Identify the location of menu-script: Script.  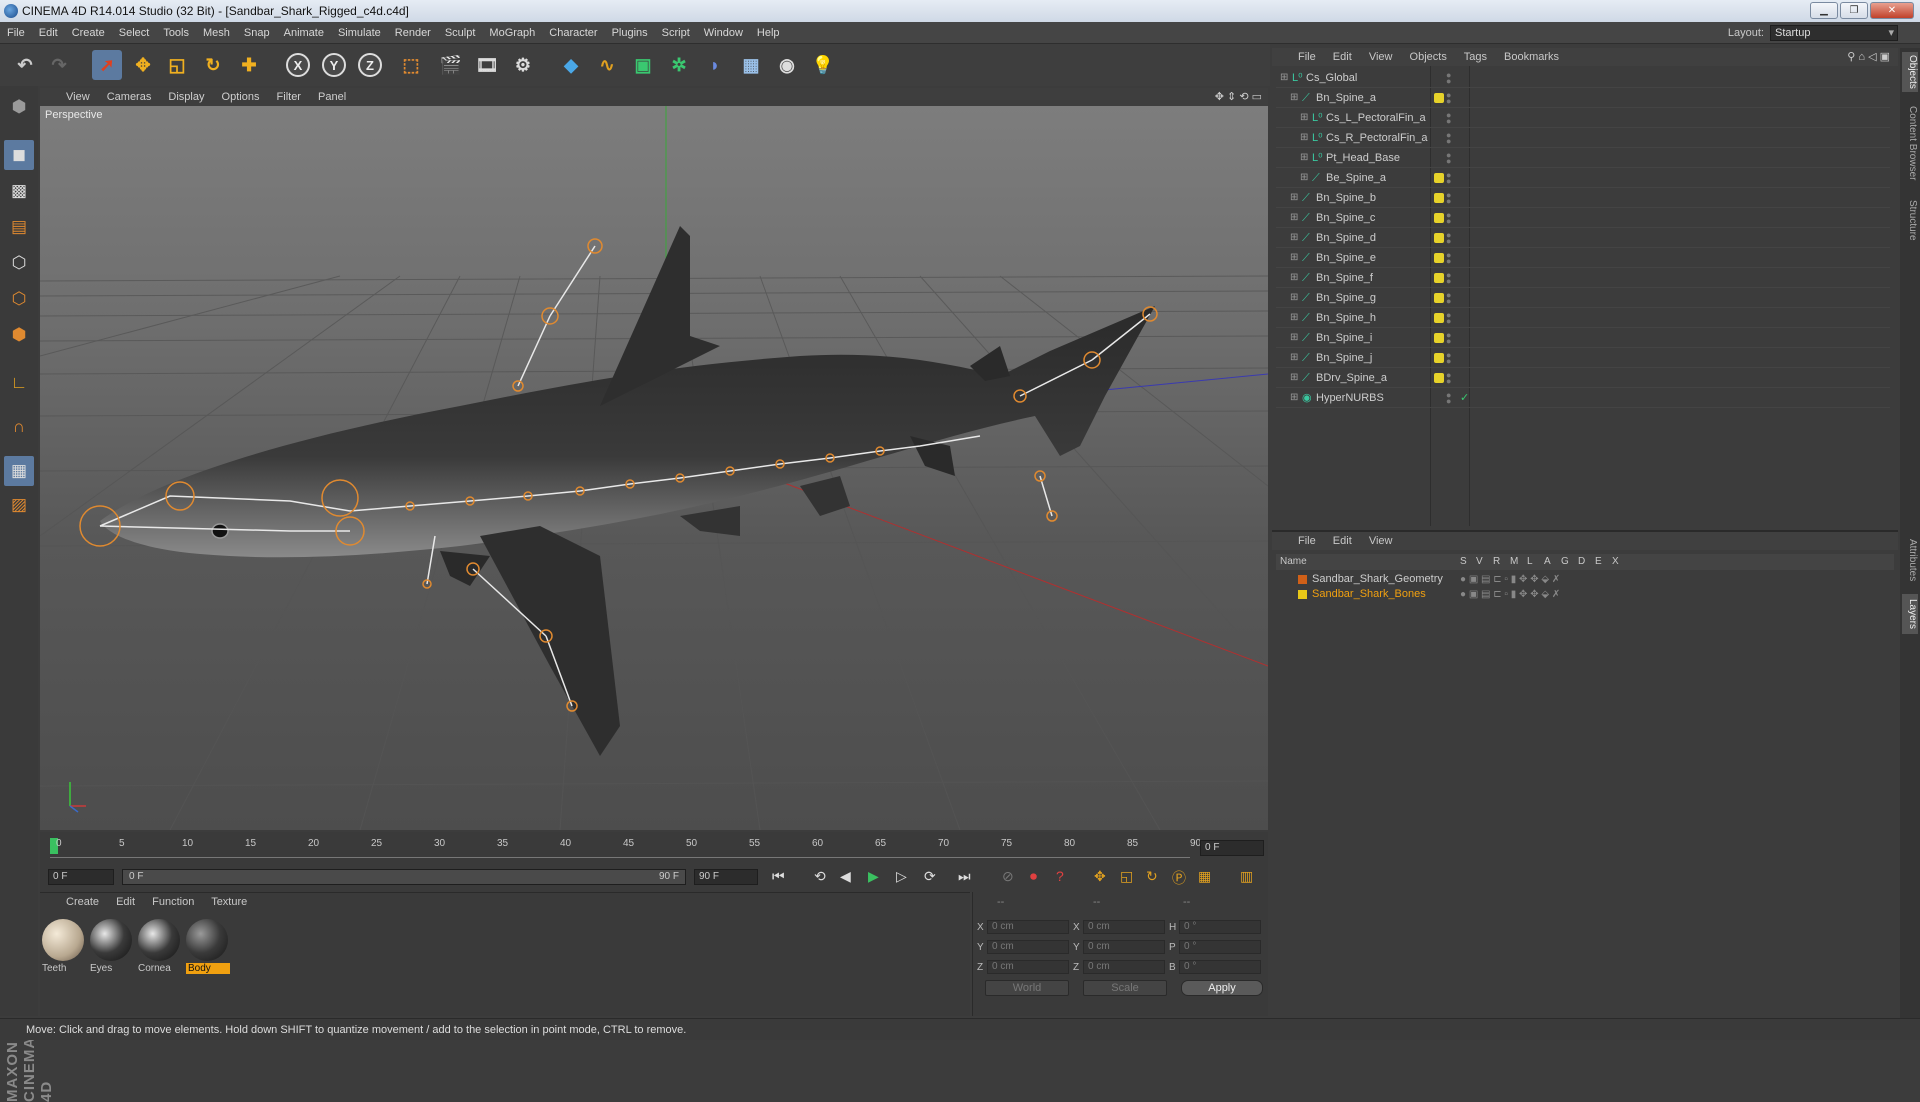
(676, 33).